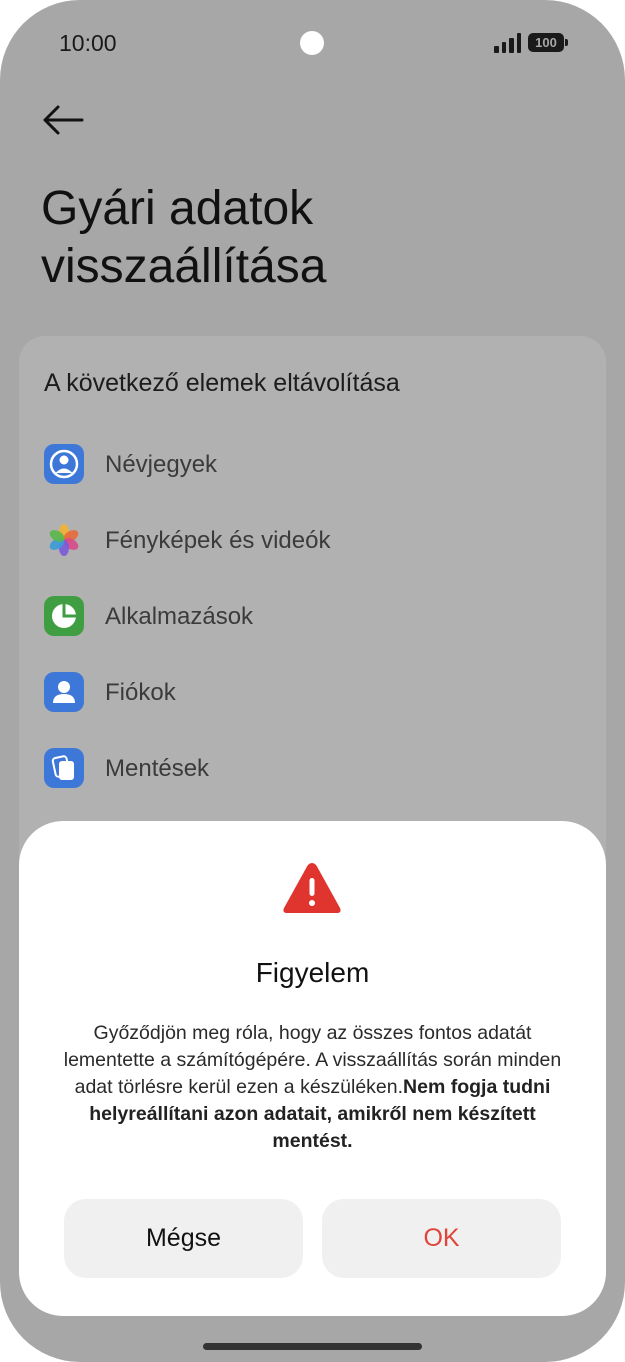  Describe the element at coordinates (63, 120) in the screenshot. I see `back-arrow-icon` at that location.